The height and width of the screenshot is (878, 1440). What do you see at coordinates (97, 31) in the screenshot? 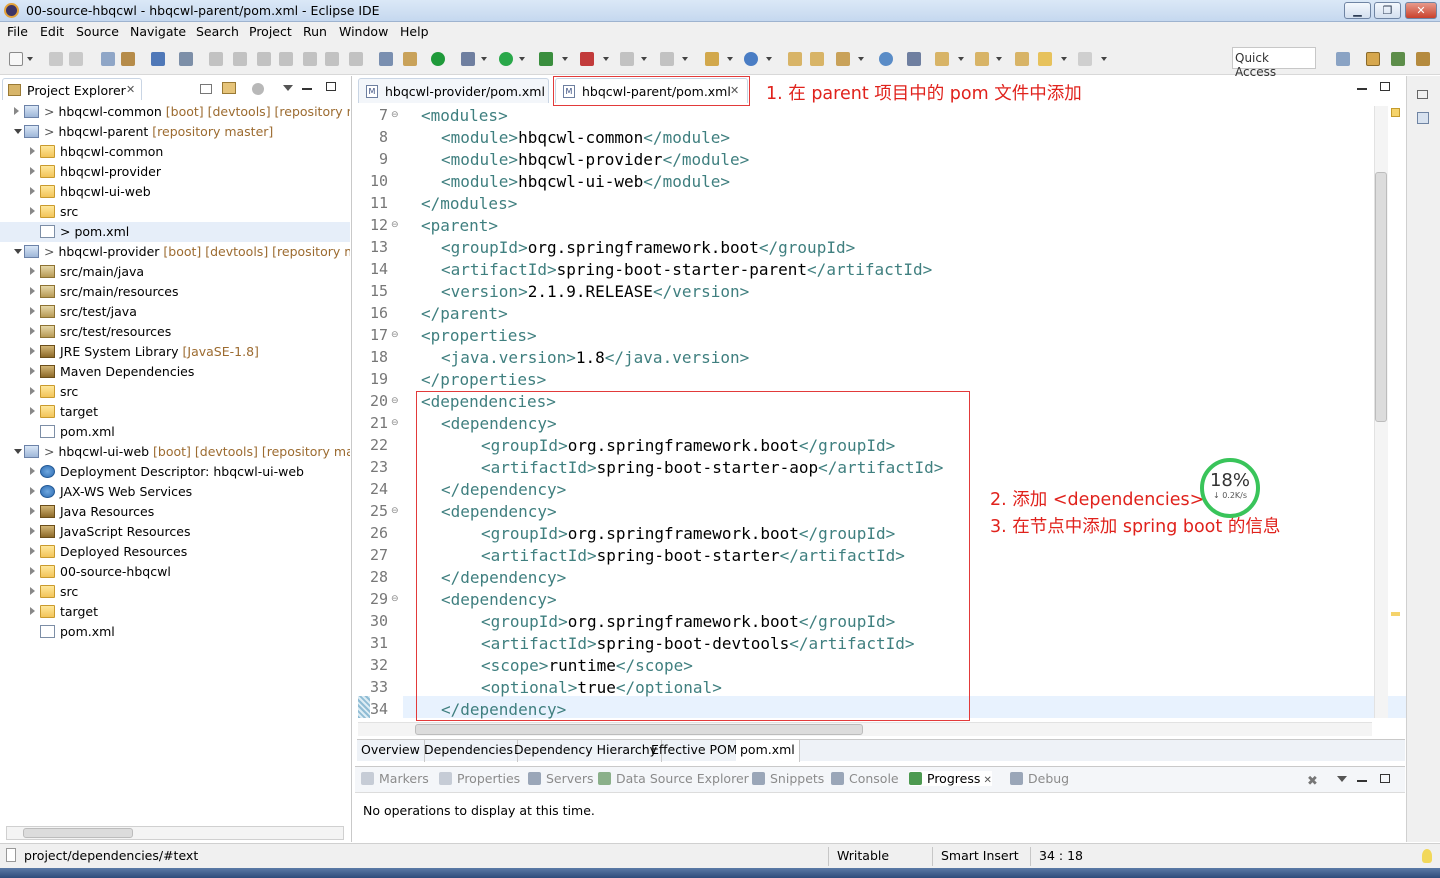
I see `menu-source: Source` at bounding box center [97, 31].